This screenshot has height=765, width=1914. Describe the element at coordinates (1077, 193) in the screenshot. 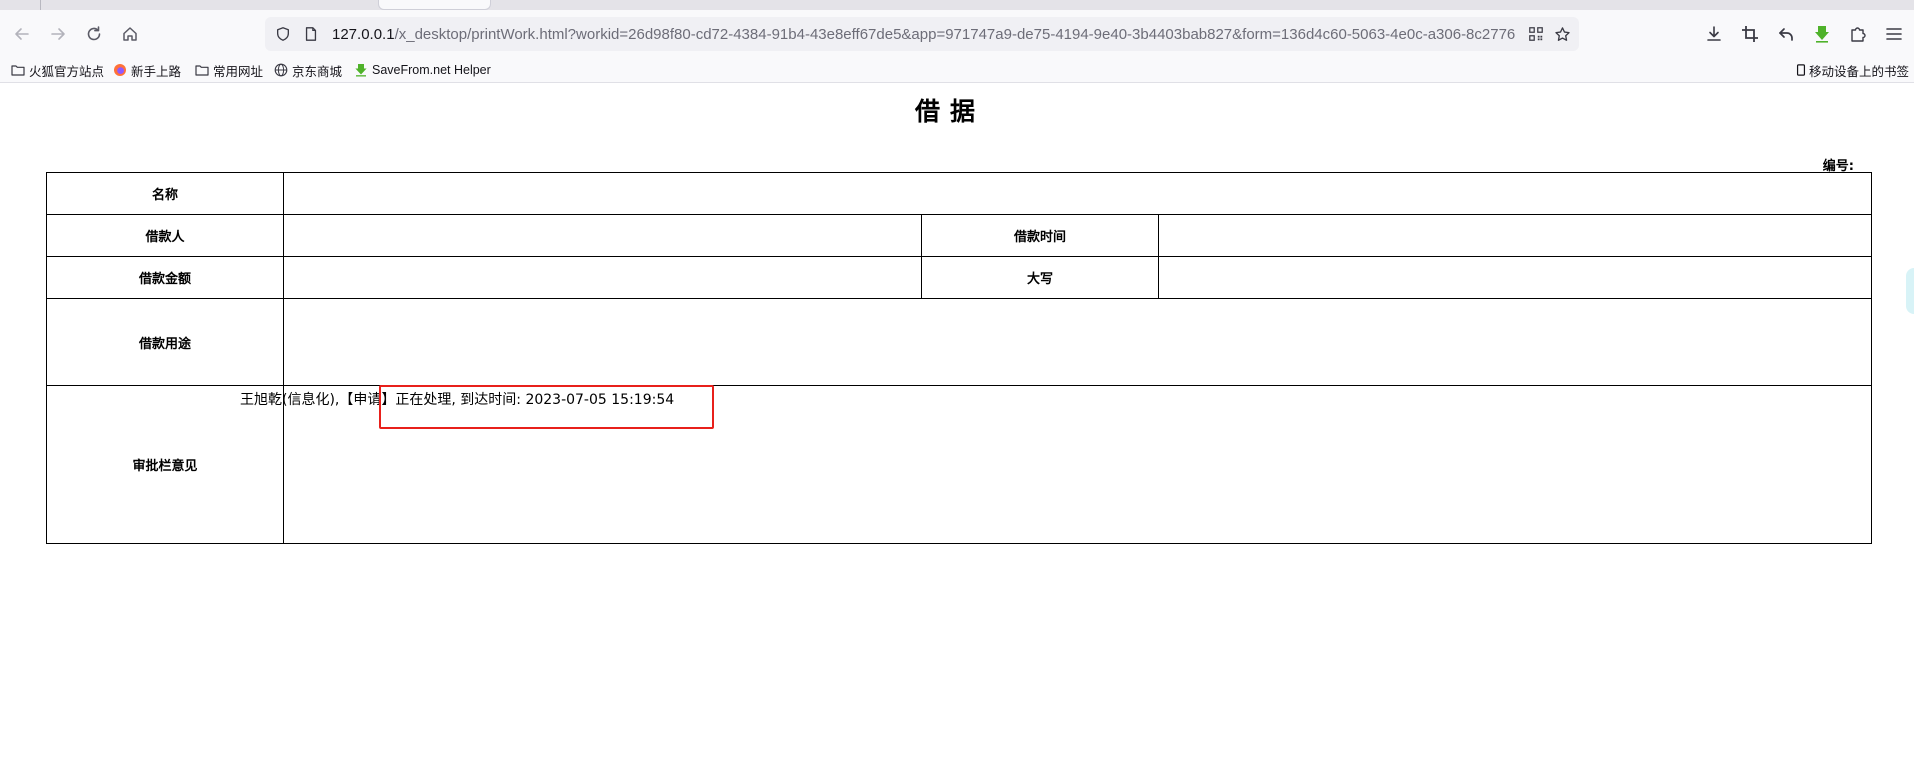

I see `name-value-cell` at that location.